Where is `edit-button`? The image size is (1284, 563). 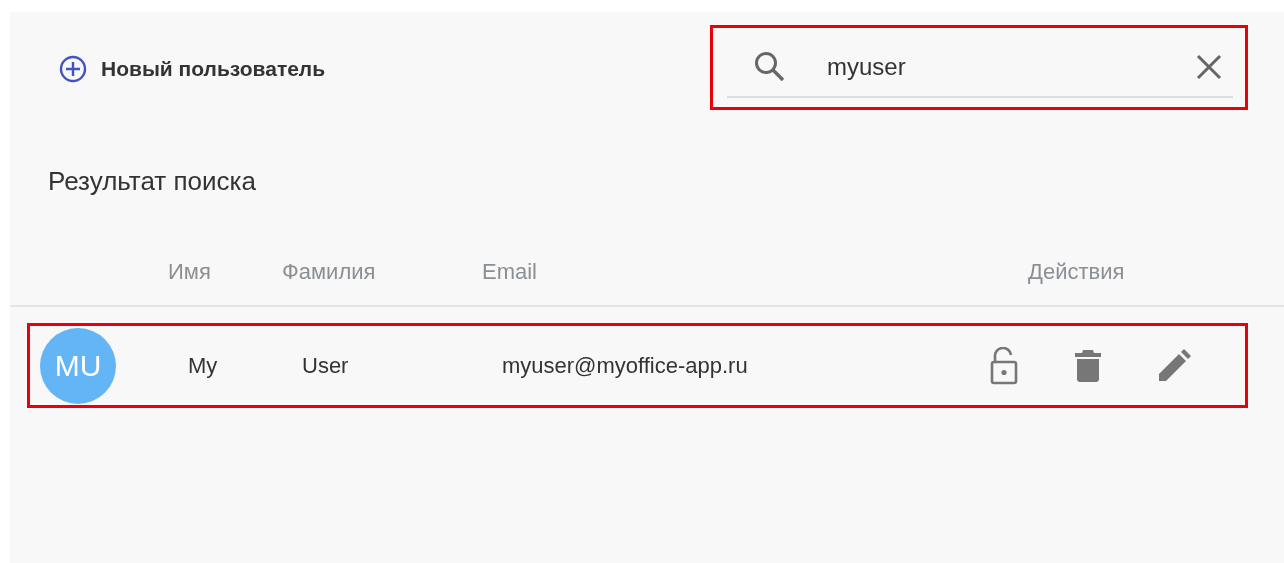
edit-button is located at coordinates (1174, 365).